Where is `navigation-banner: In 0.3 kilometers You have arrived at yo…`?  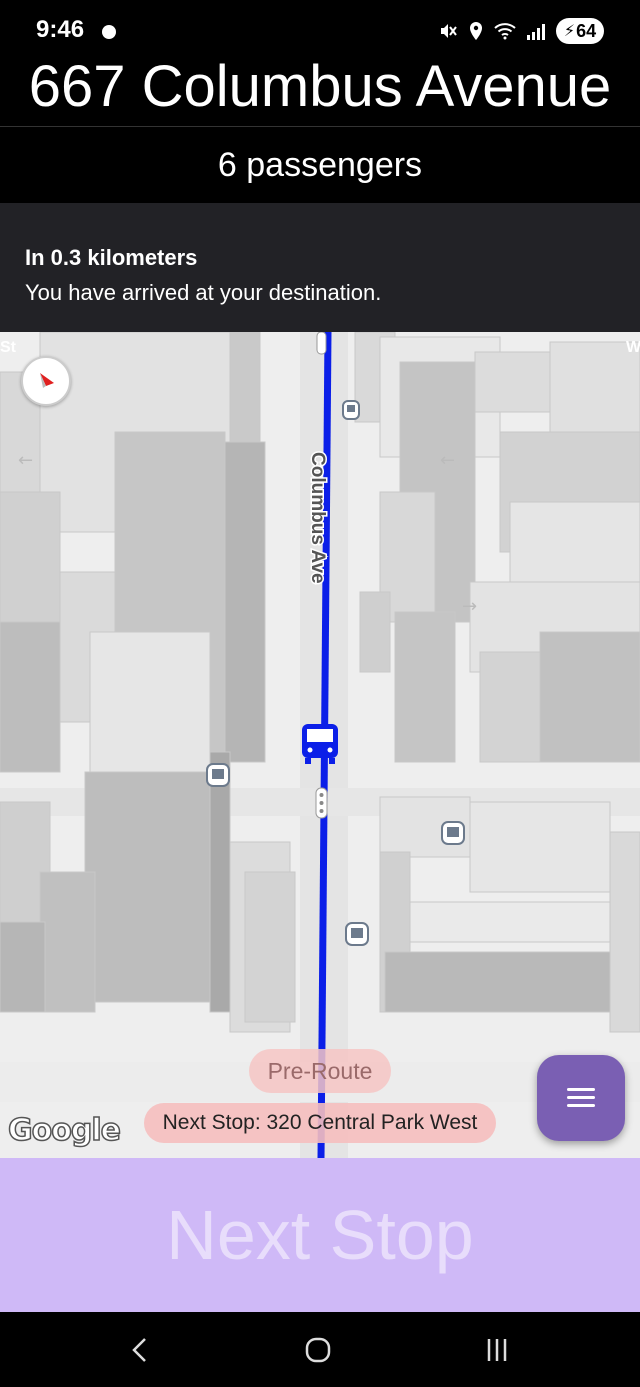
navigation-banner: In 0.3 kilometers You have arrived at yo… is located at coordinates (320, 267).